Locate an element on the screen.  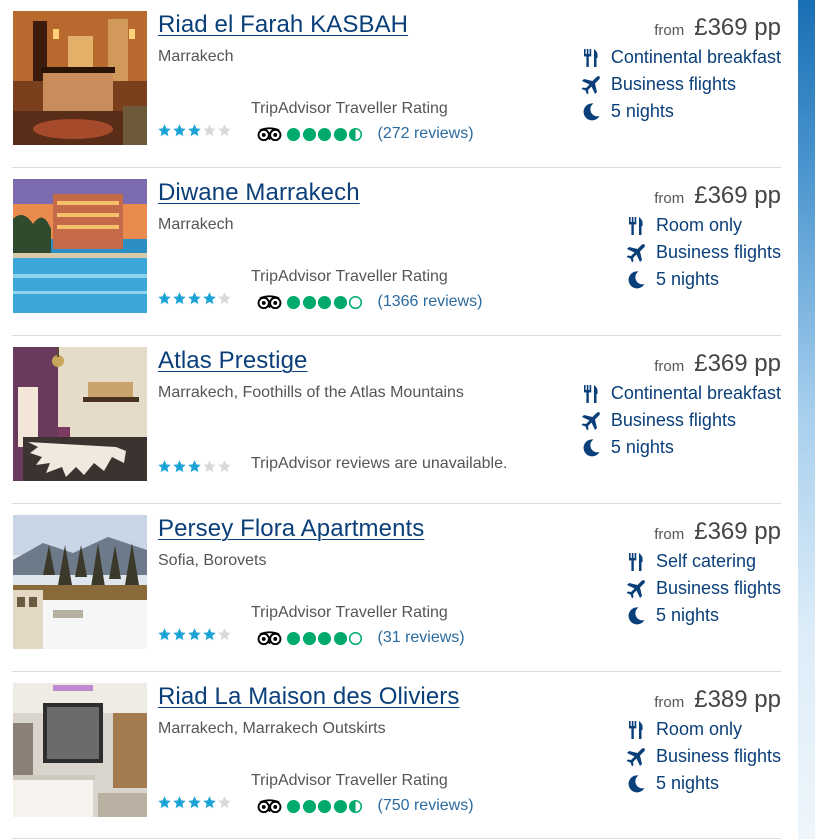
hotel-name-link: Riad el Farah KASBAH is located at coordinates (283, 25).